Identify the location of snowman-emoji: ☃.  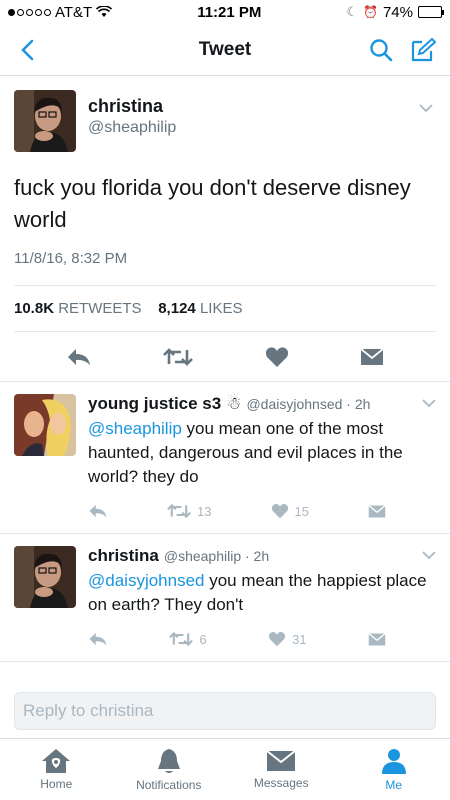
(234, 403).